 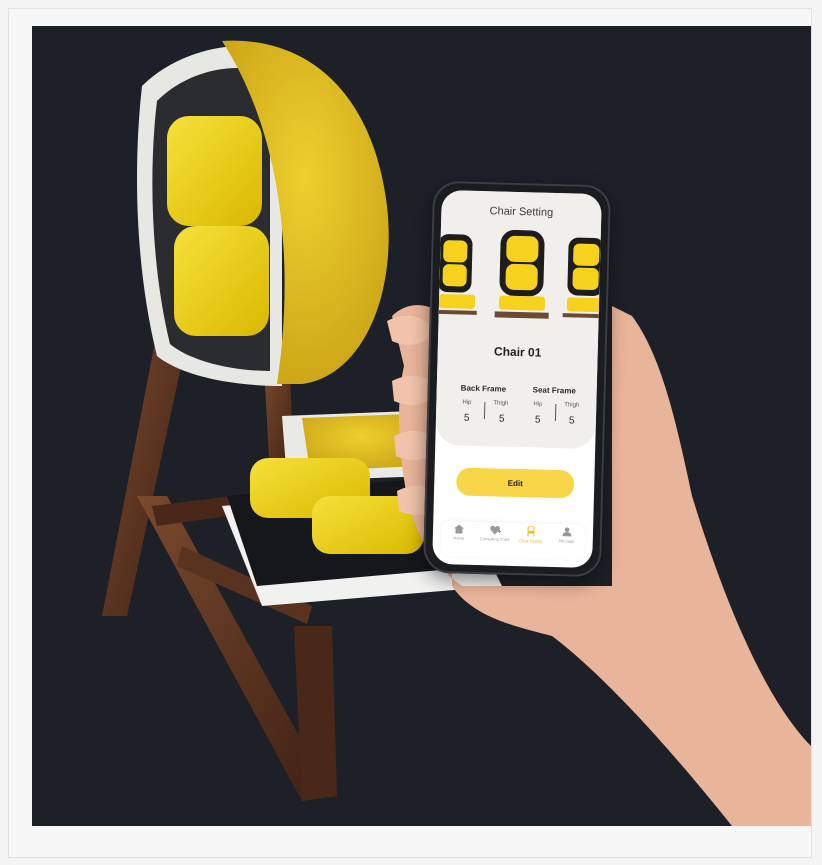 What do you see at coordinates (515, 483) in the screenshot?
I see `edit-button: Edit` at bounding box center [515, 483].